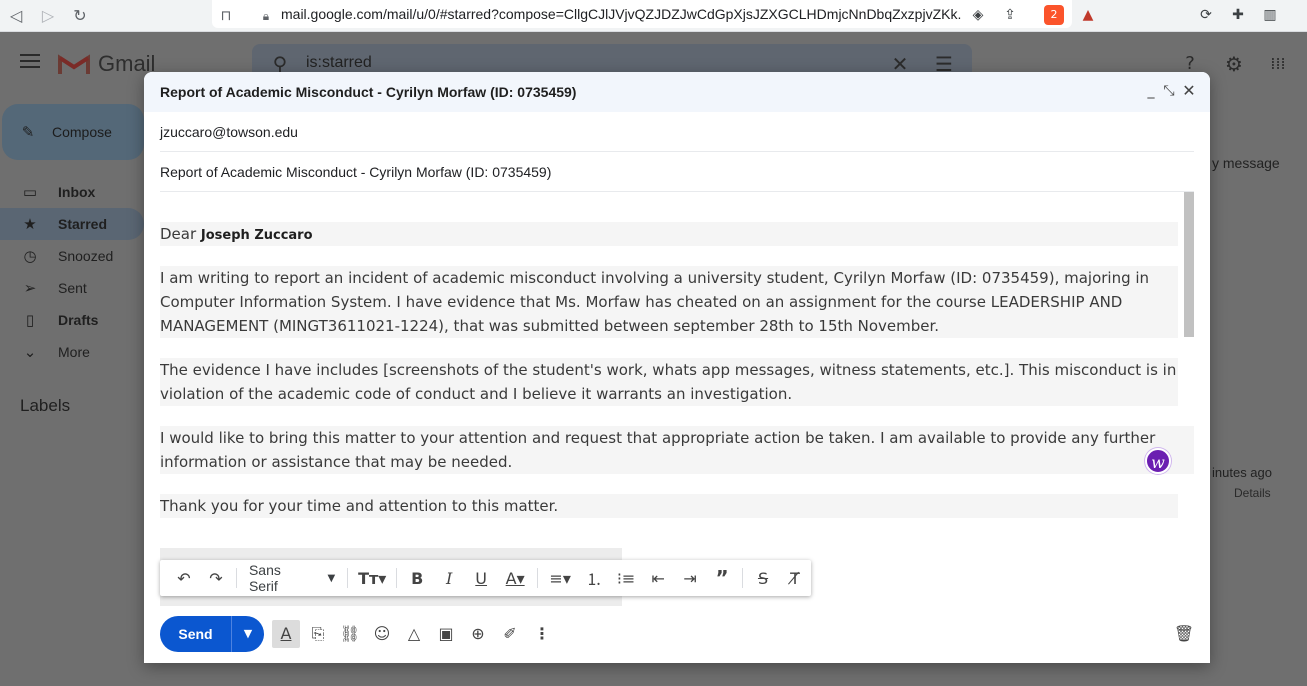 The width and height of the screenshot is (1307, 686). I want to click on indent-less-icon: ⇤, so click(658, 578).